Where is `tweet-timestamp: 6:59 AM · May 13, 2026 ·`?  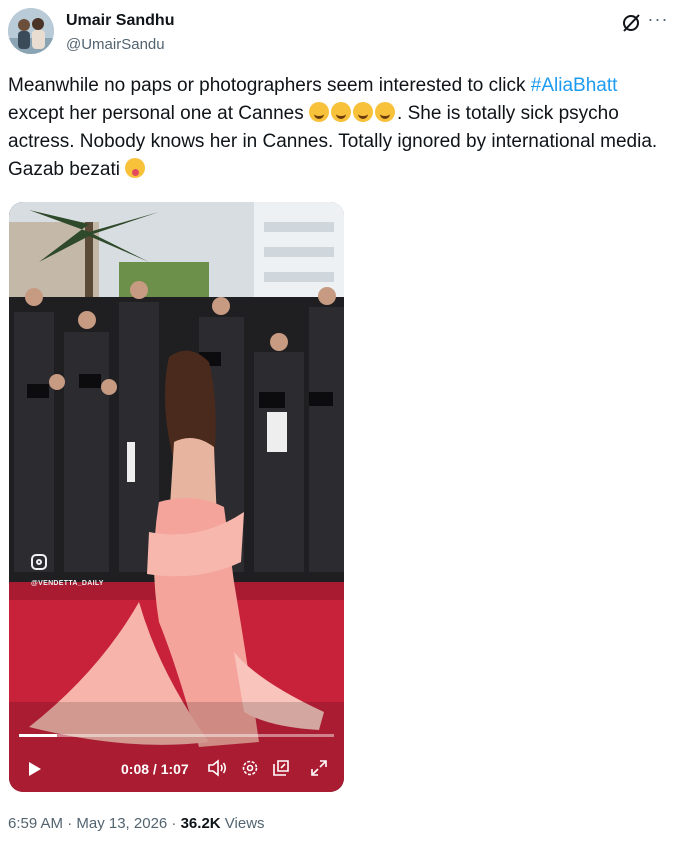
tweet-timestamp: 6:59 AM · May 13, 2026 · is located at coordinates (94, 823).